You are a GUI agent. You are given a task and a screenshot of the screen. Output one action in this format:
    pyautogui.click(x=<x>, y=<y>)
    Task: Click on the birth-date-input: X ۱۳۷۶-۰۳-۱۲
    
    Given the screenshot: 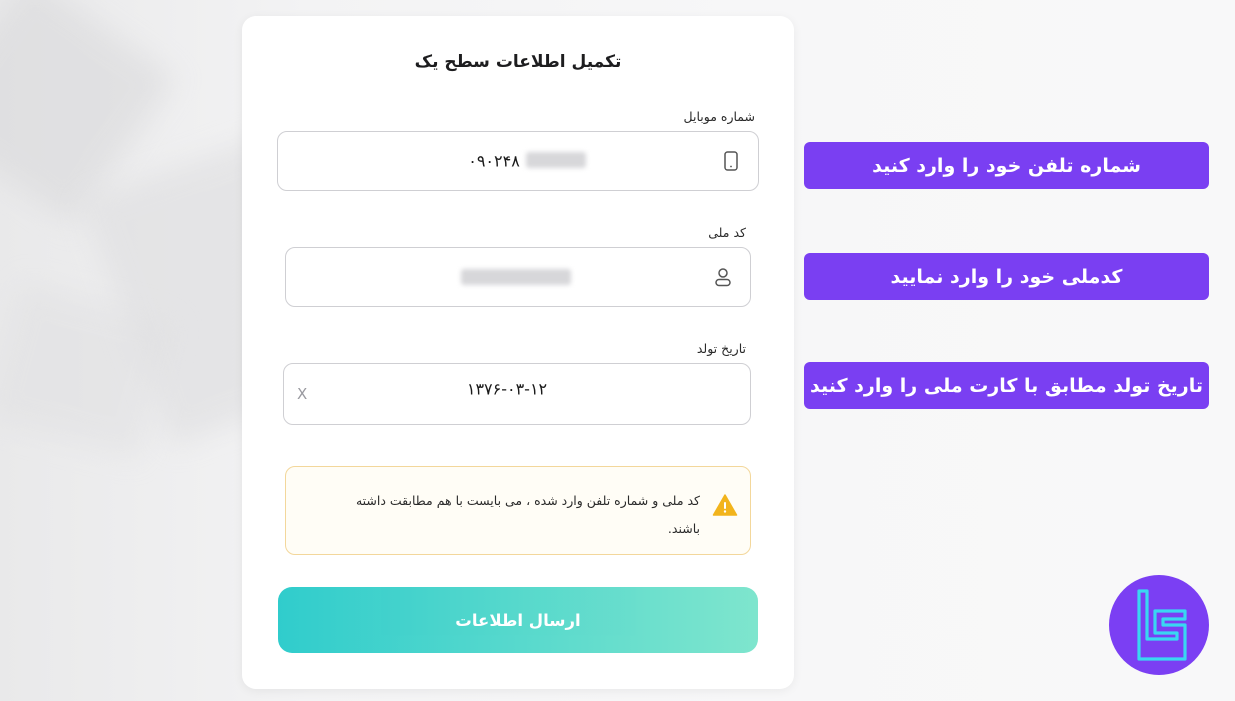 What is the action you would take?
    pyautogui.click(x=517, y=394)
    